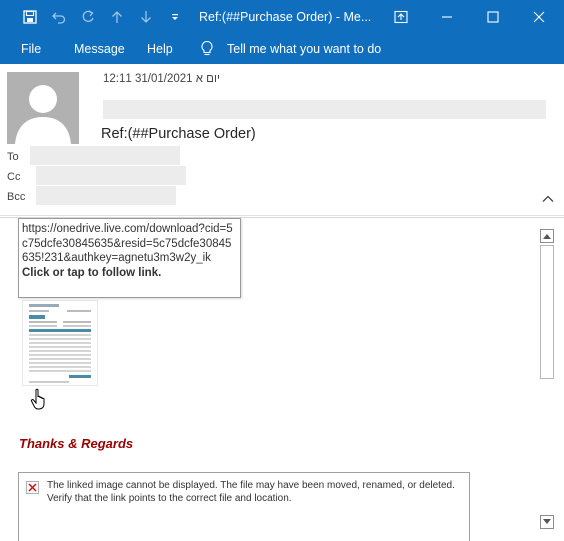 The width and height of the screenshot is (564, 541). What do you see at coordinates (160, 49) in the screenshot?
I see `menu-help: Help` at bounding box center [160, 49].